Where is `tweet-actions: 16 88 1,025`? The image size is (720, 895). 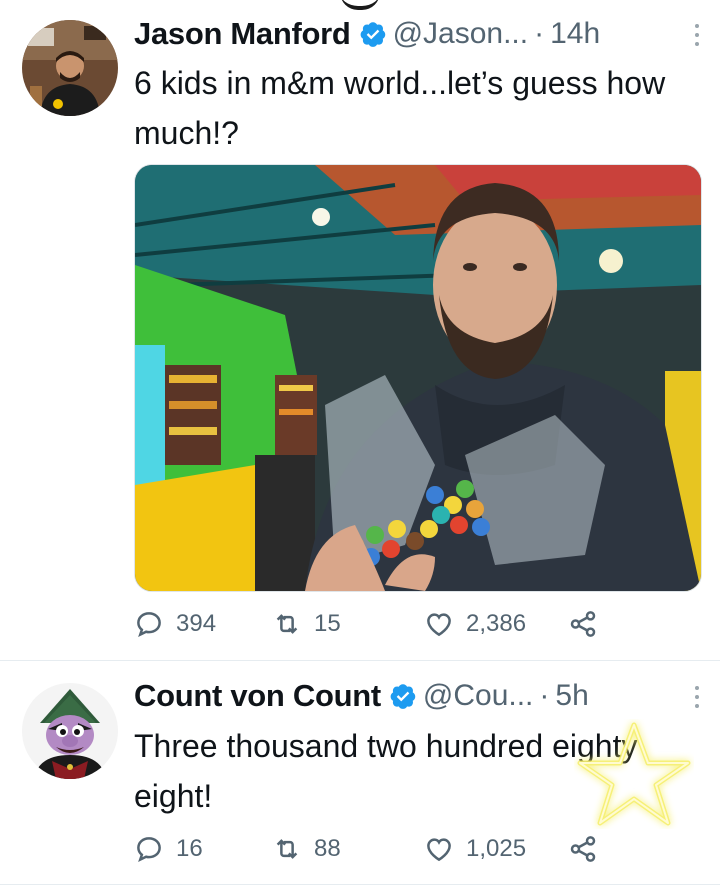 tweet-actions: 16 88 1,025 is located at coordinates (374, 849).